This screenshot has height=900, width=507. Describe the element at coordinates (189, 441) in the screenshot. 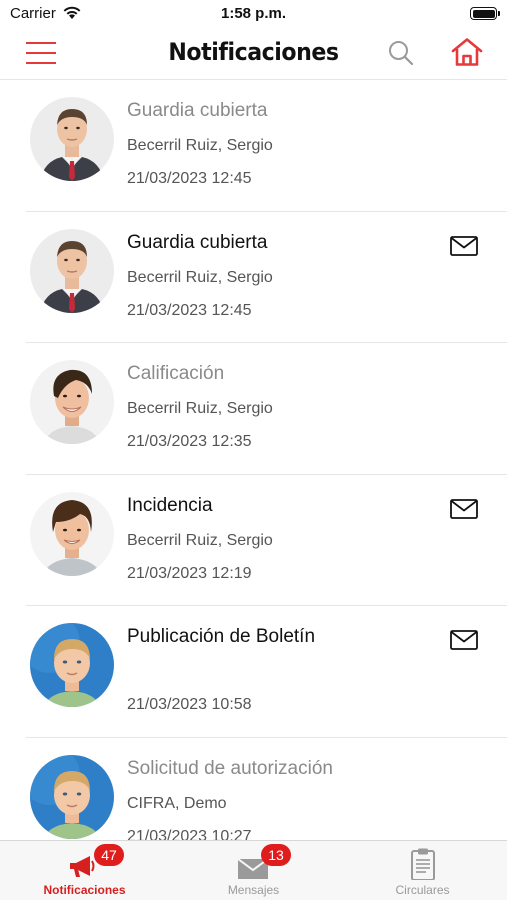

I see `notification-date: 21/03/2023 12:35` at that location.